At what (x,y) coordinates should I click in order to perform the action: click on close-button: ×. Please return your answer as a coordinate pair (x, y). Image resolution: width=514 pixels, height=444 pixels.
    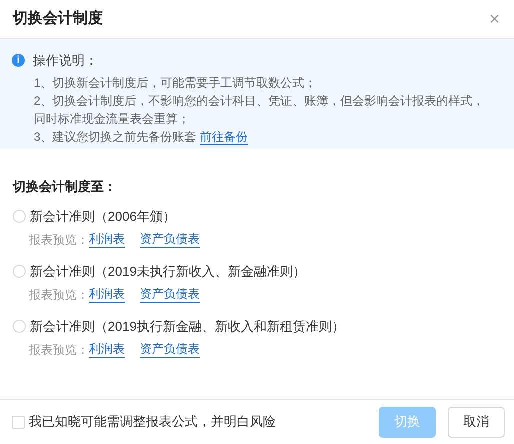
    Looking at the image, I should click on (494, 19).